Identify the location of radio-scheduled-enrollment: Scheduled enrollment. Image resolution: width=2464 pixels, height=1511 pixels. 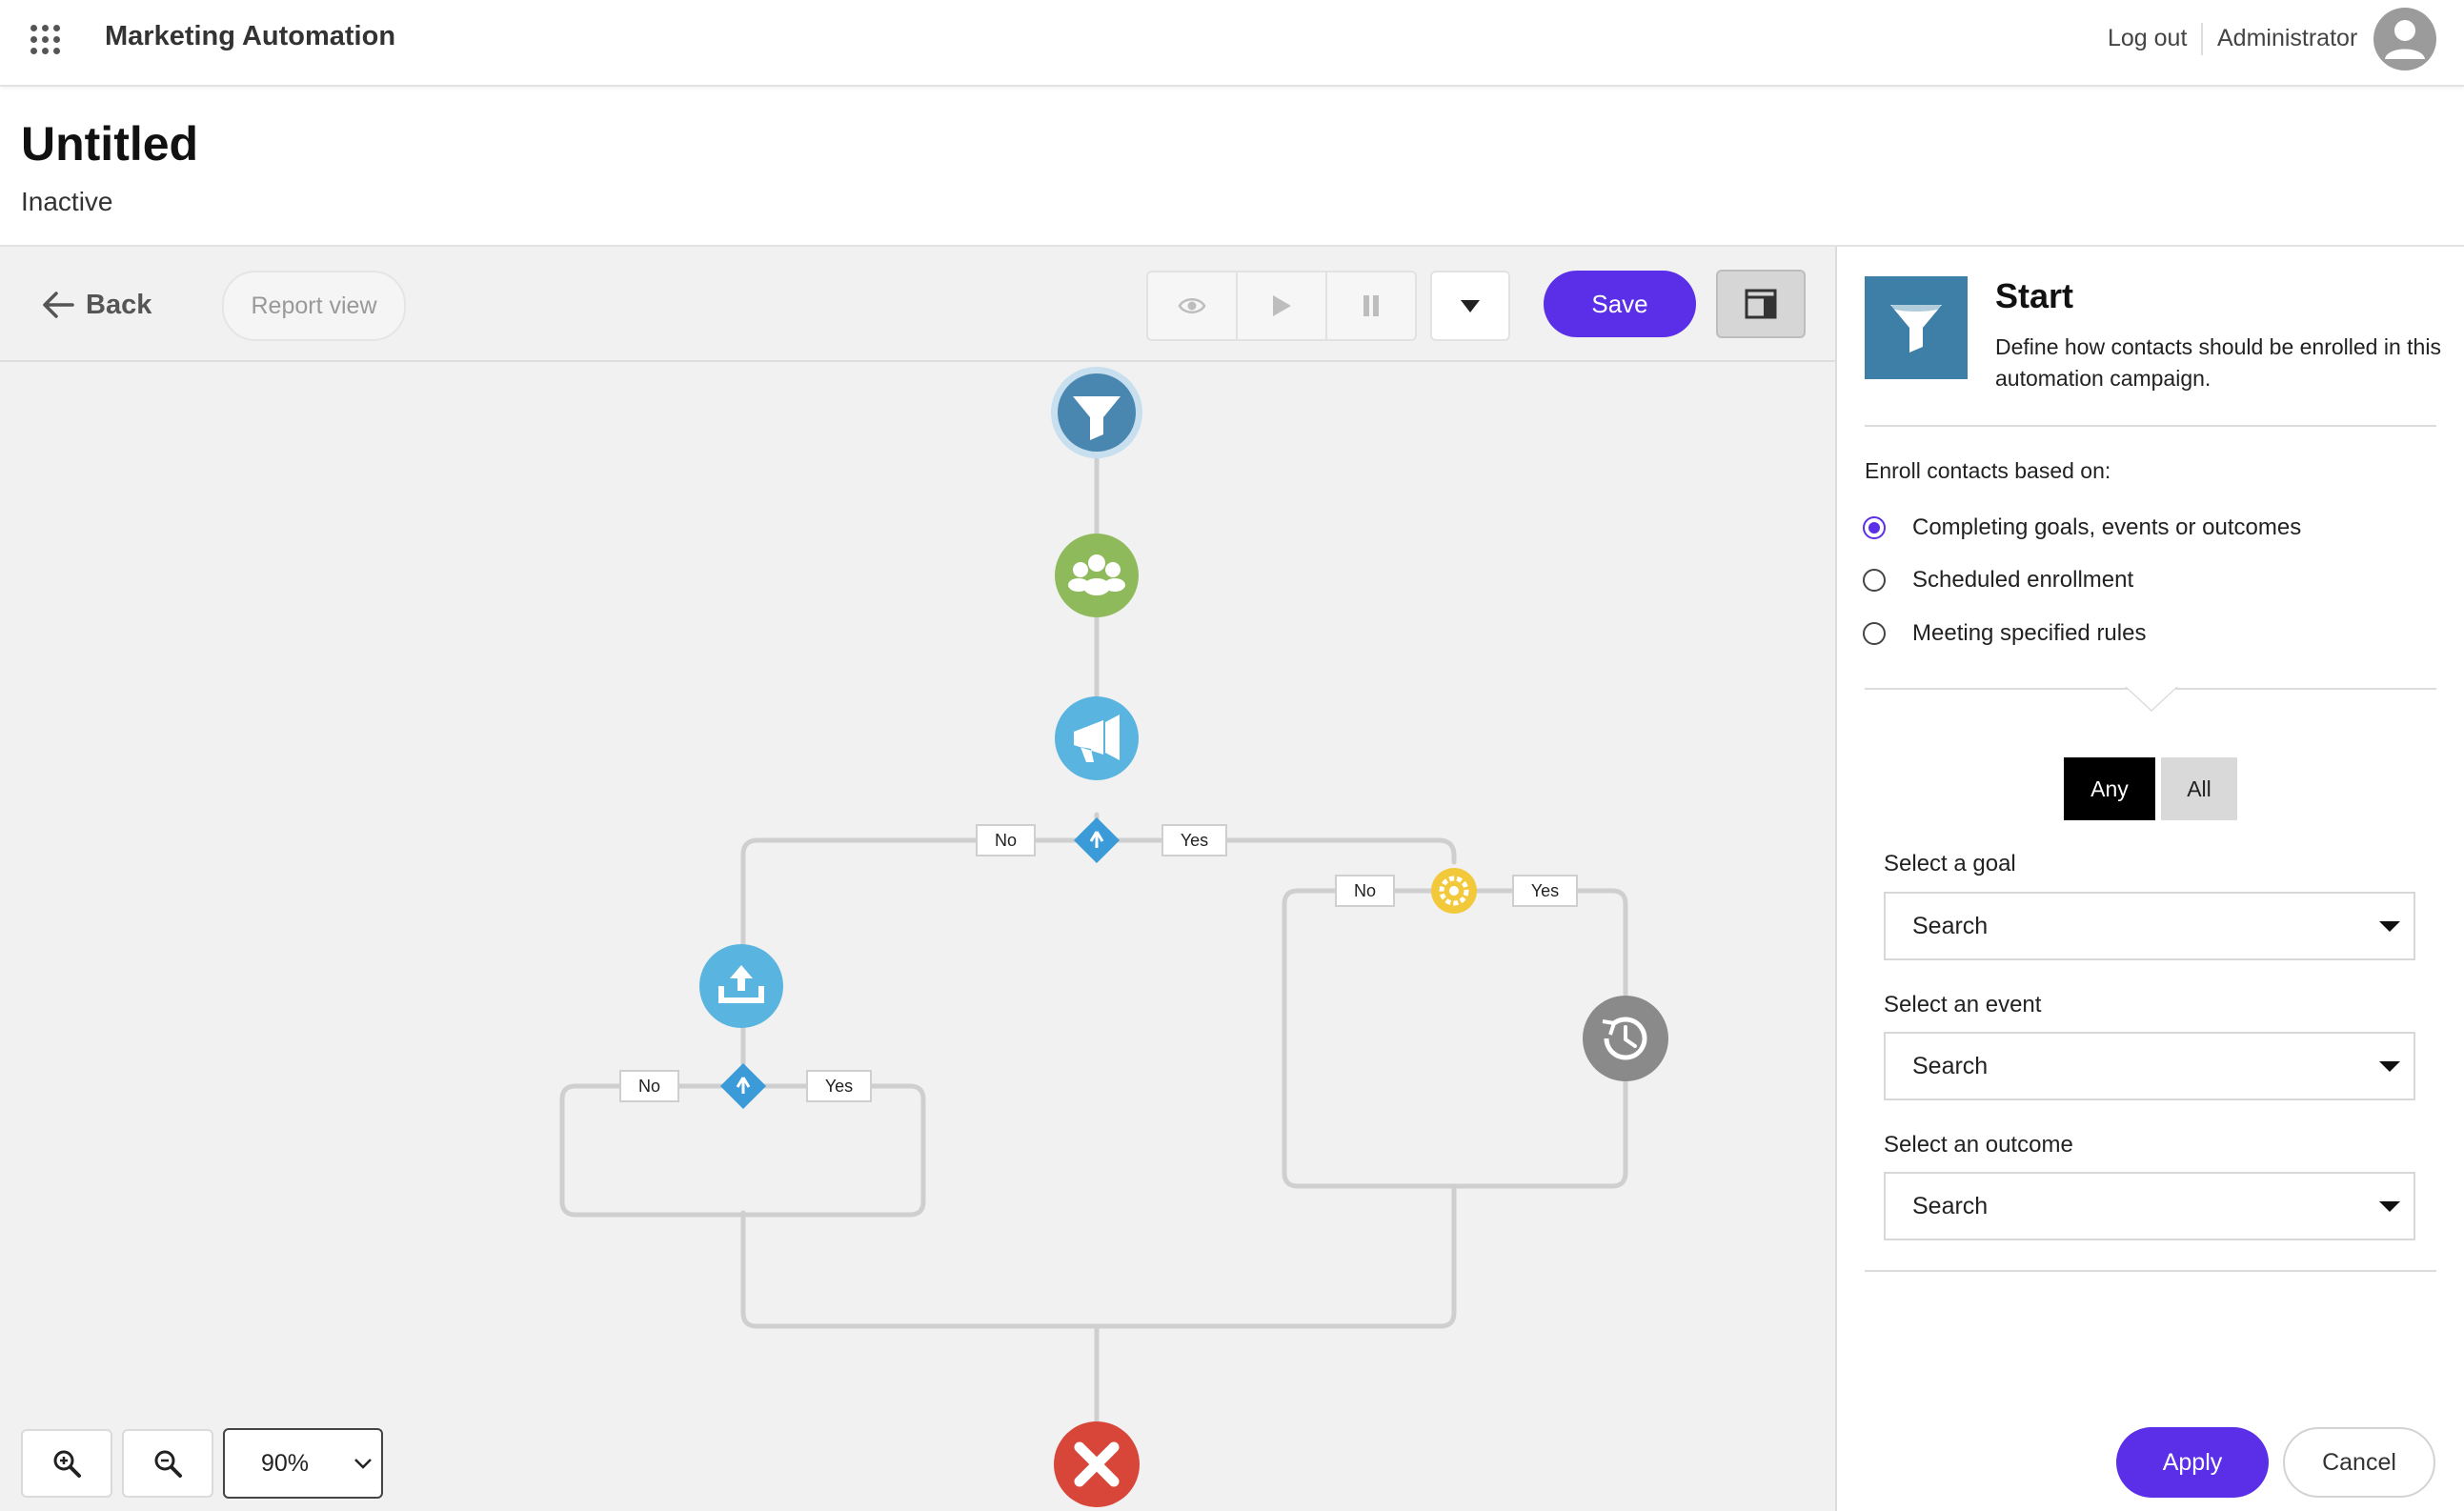
(1998, 580).